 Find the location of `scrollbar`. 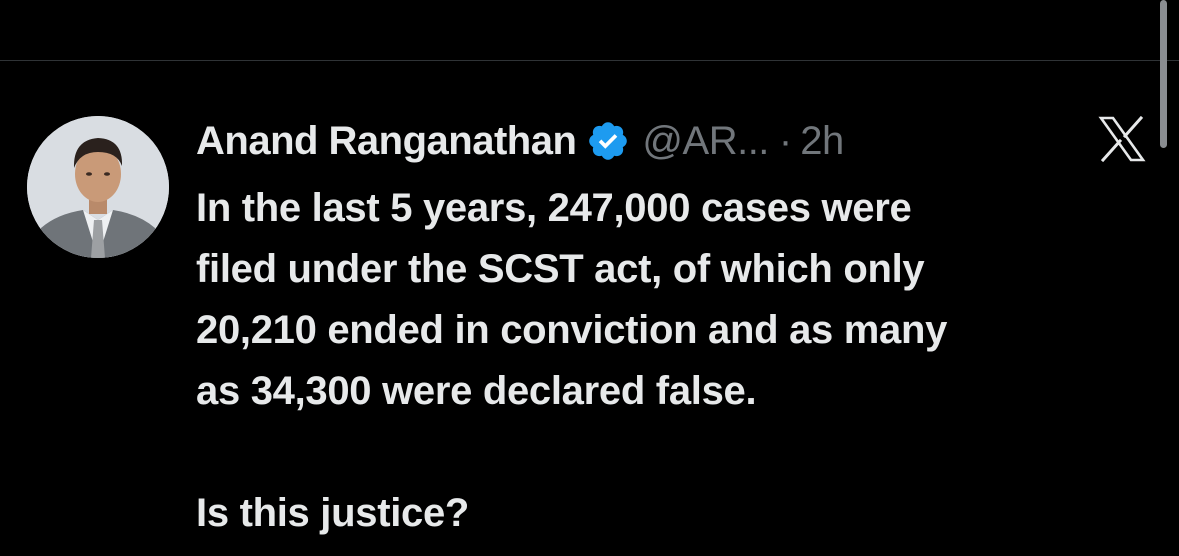

scrollbar is located at coordinates (1163, 74).